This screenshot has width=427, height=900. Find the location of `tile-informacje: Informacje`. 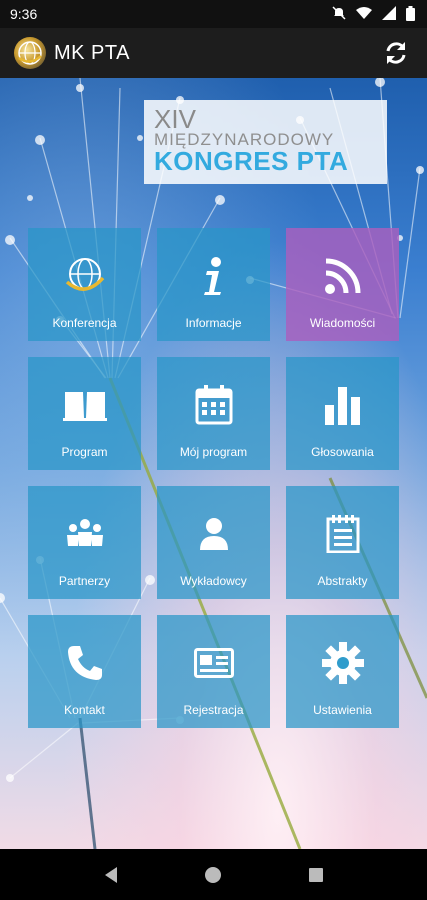

tile-informacje: Informacje is located at coordinates (213, 284).